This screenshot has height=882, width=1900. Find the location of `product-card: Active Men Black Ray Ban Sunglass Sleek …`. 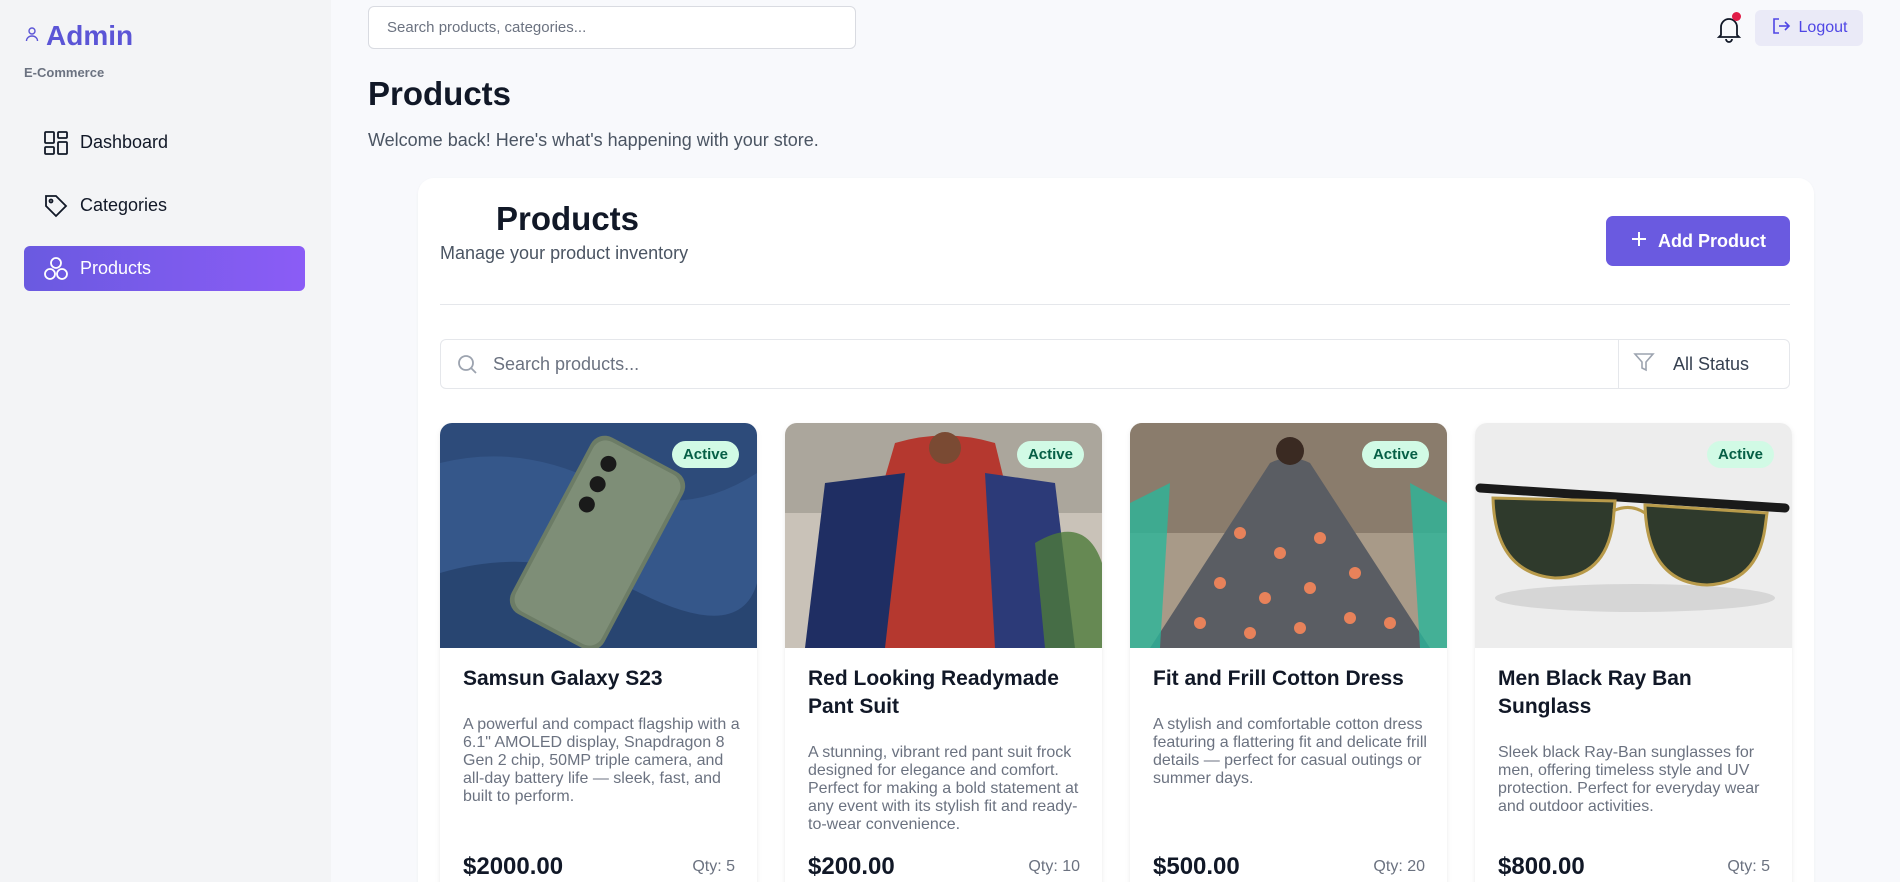

product-card: Active Men Black Ray Ban Sunglass Sleek … is located at coordinates (1633, 652).